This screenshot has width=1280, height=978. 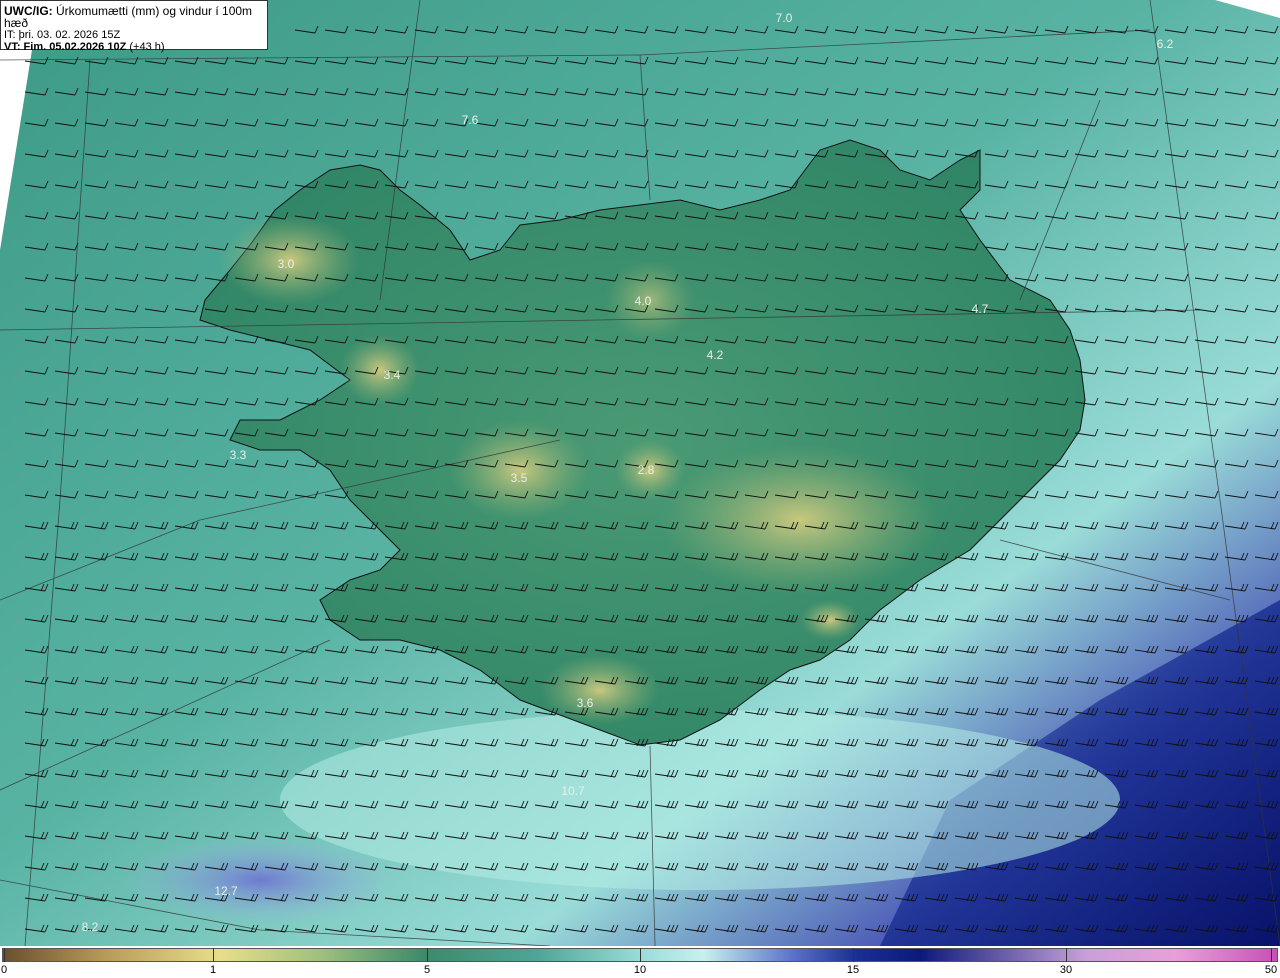 What do you see at coordinates (226, 891) in the screenshot?
I see `precip-value-label: 12.7` at bounding box center [226, 891].